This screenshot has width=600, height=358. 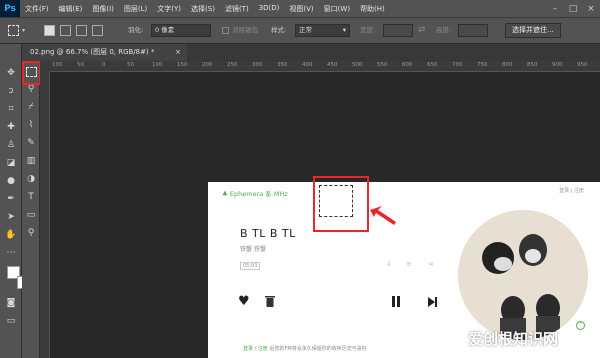 I want to click on type-tool-icon: T, so click(x=31, y=197).